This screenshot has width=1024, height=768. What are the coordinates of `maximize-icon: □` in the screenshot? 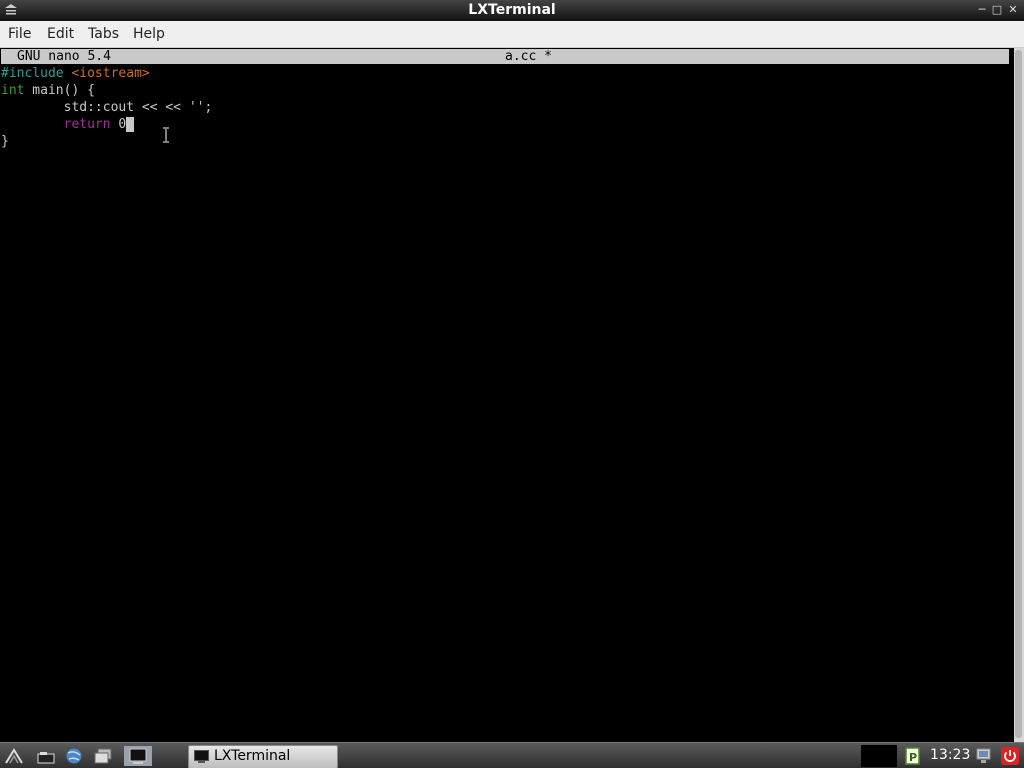 It's located at (997, 10).